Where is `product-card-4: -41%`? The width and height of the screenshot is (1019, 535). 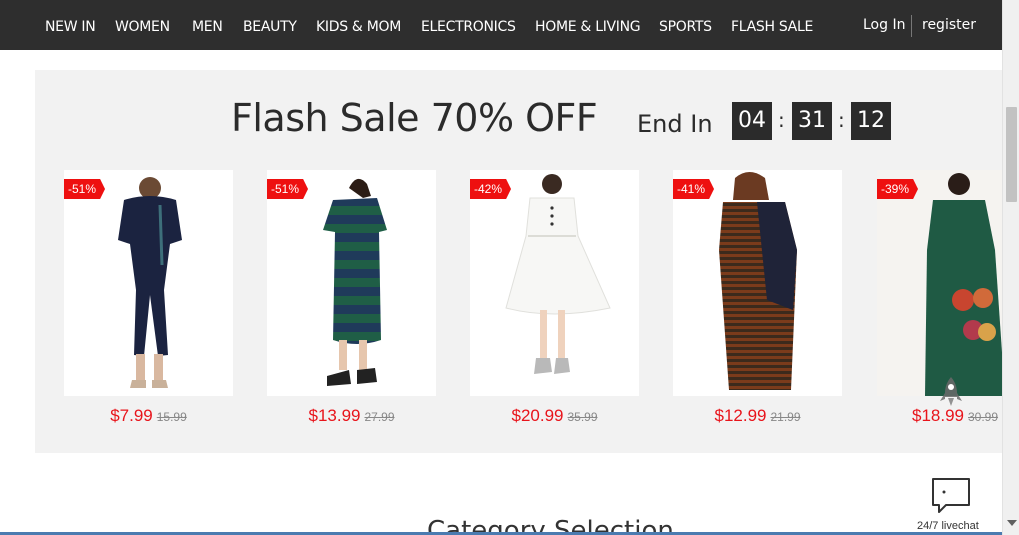
product-card-4: -41% is located at coordinates (757, 283).